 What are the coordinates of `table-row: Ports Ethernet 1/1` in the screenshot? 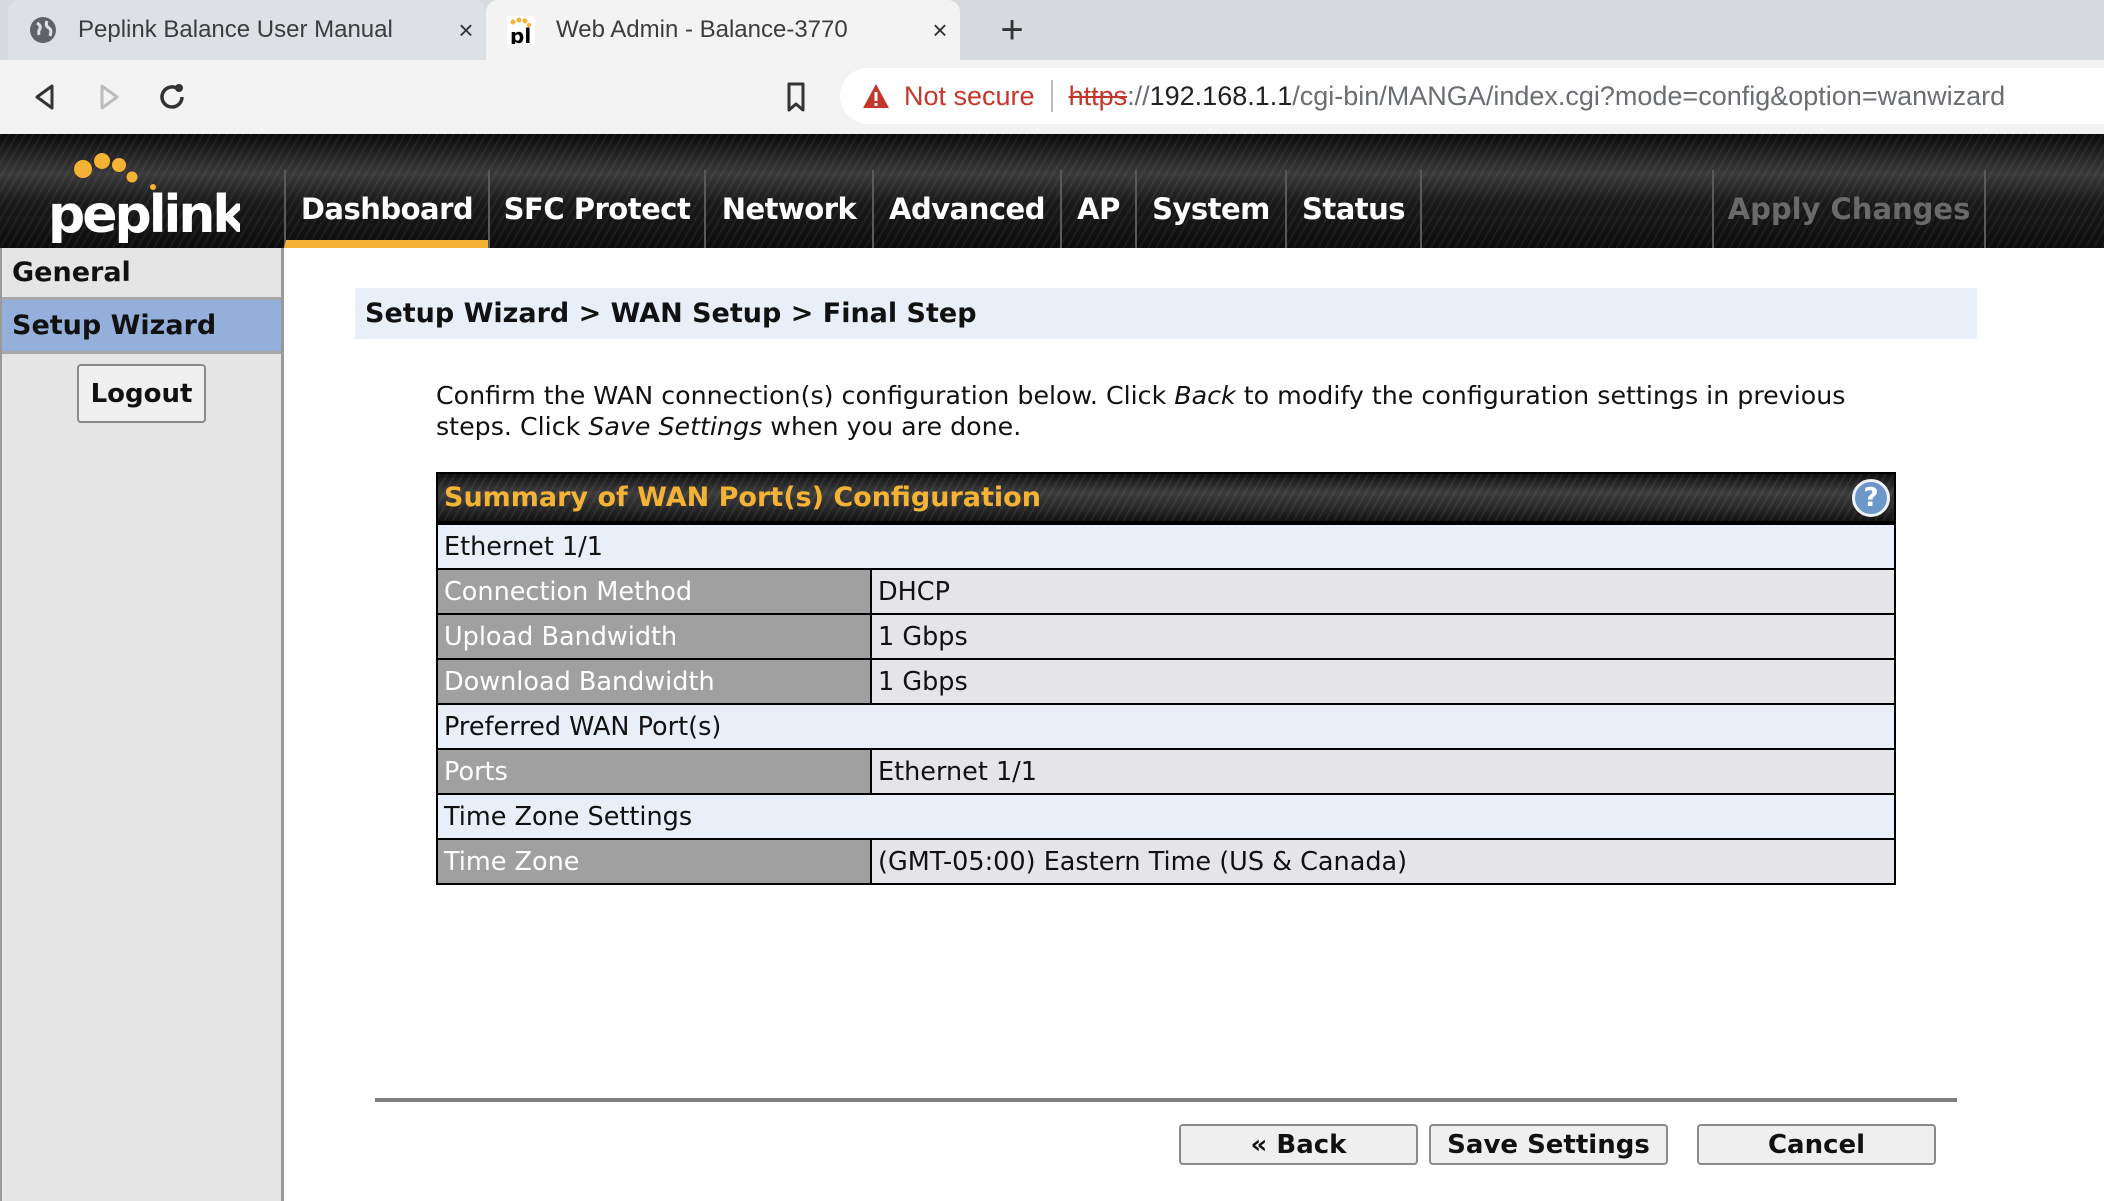 It's located at (1166, 770).